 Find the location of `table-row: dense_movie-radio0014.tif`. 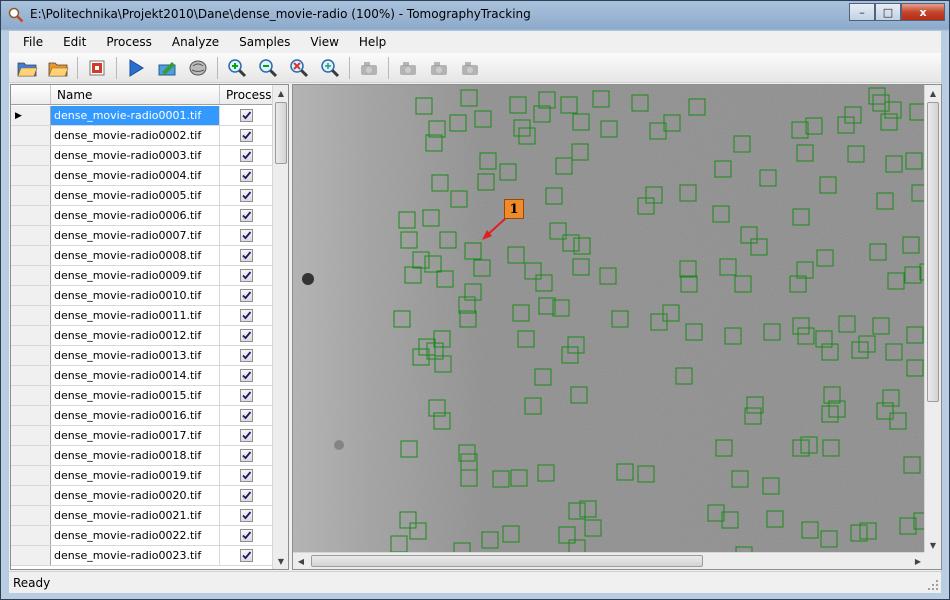

table-row: dense_movie-radio0014.tif is located at coordinates (142, 376).